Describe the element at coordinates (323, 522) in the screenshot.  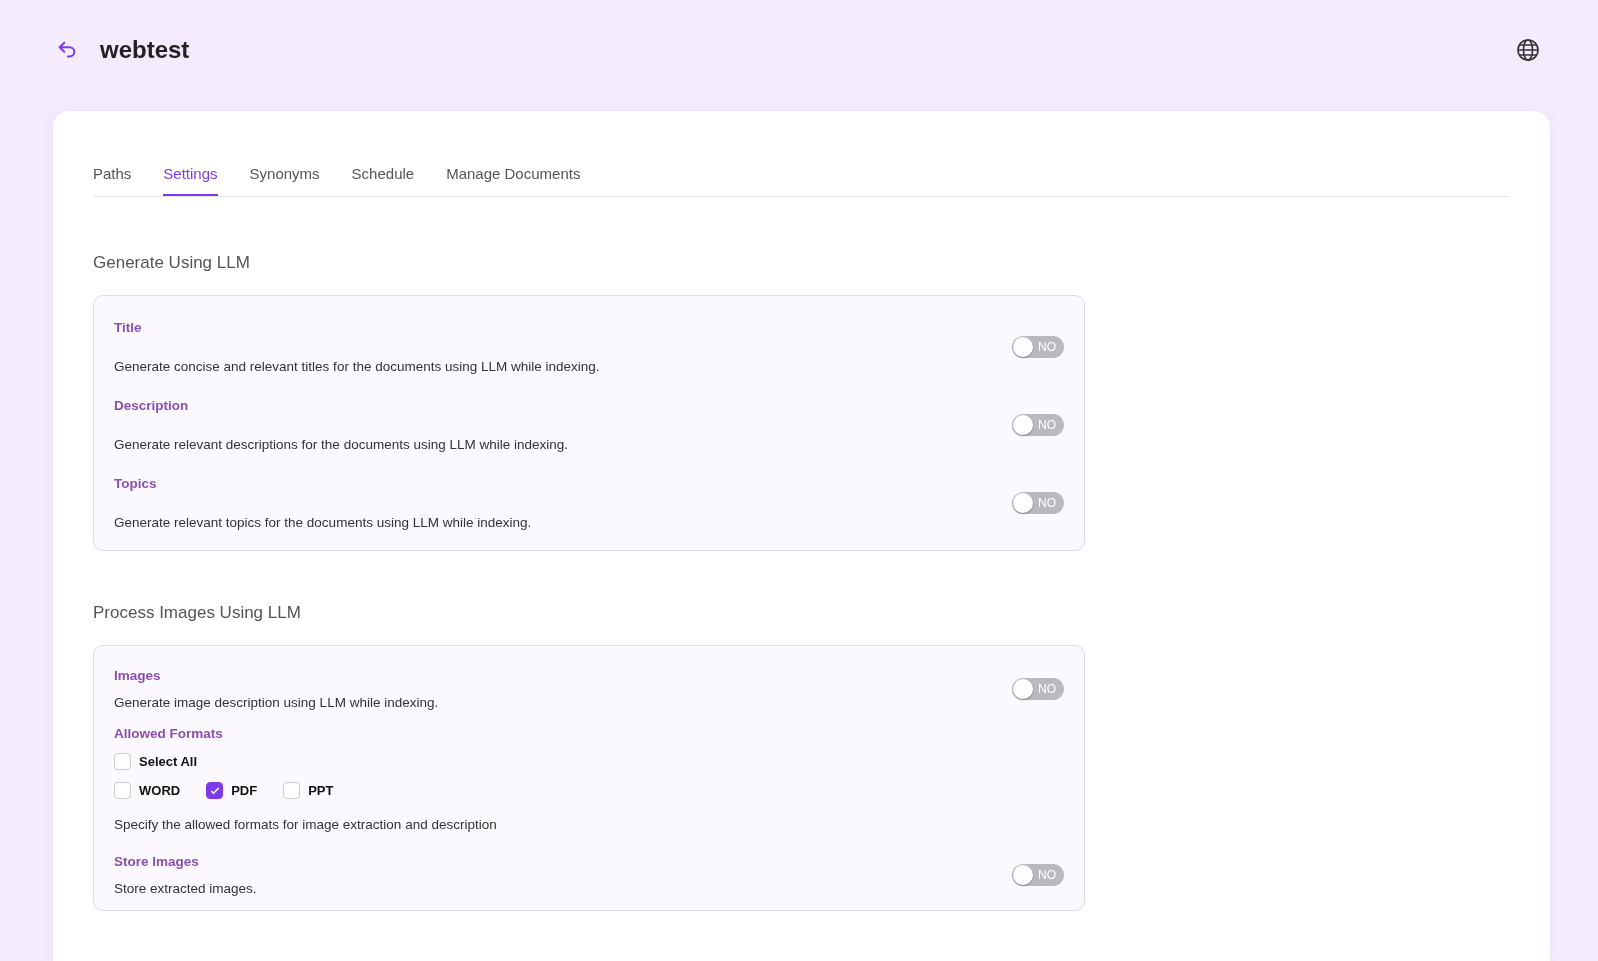
I see `setting-description: Generate relevant topics for the documents using LLM while indexing.` at that location.